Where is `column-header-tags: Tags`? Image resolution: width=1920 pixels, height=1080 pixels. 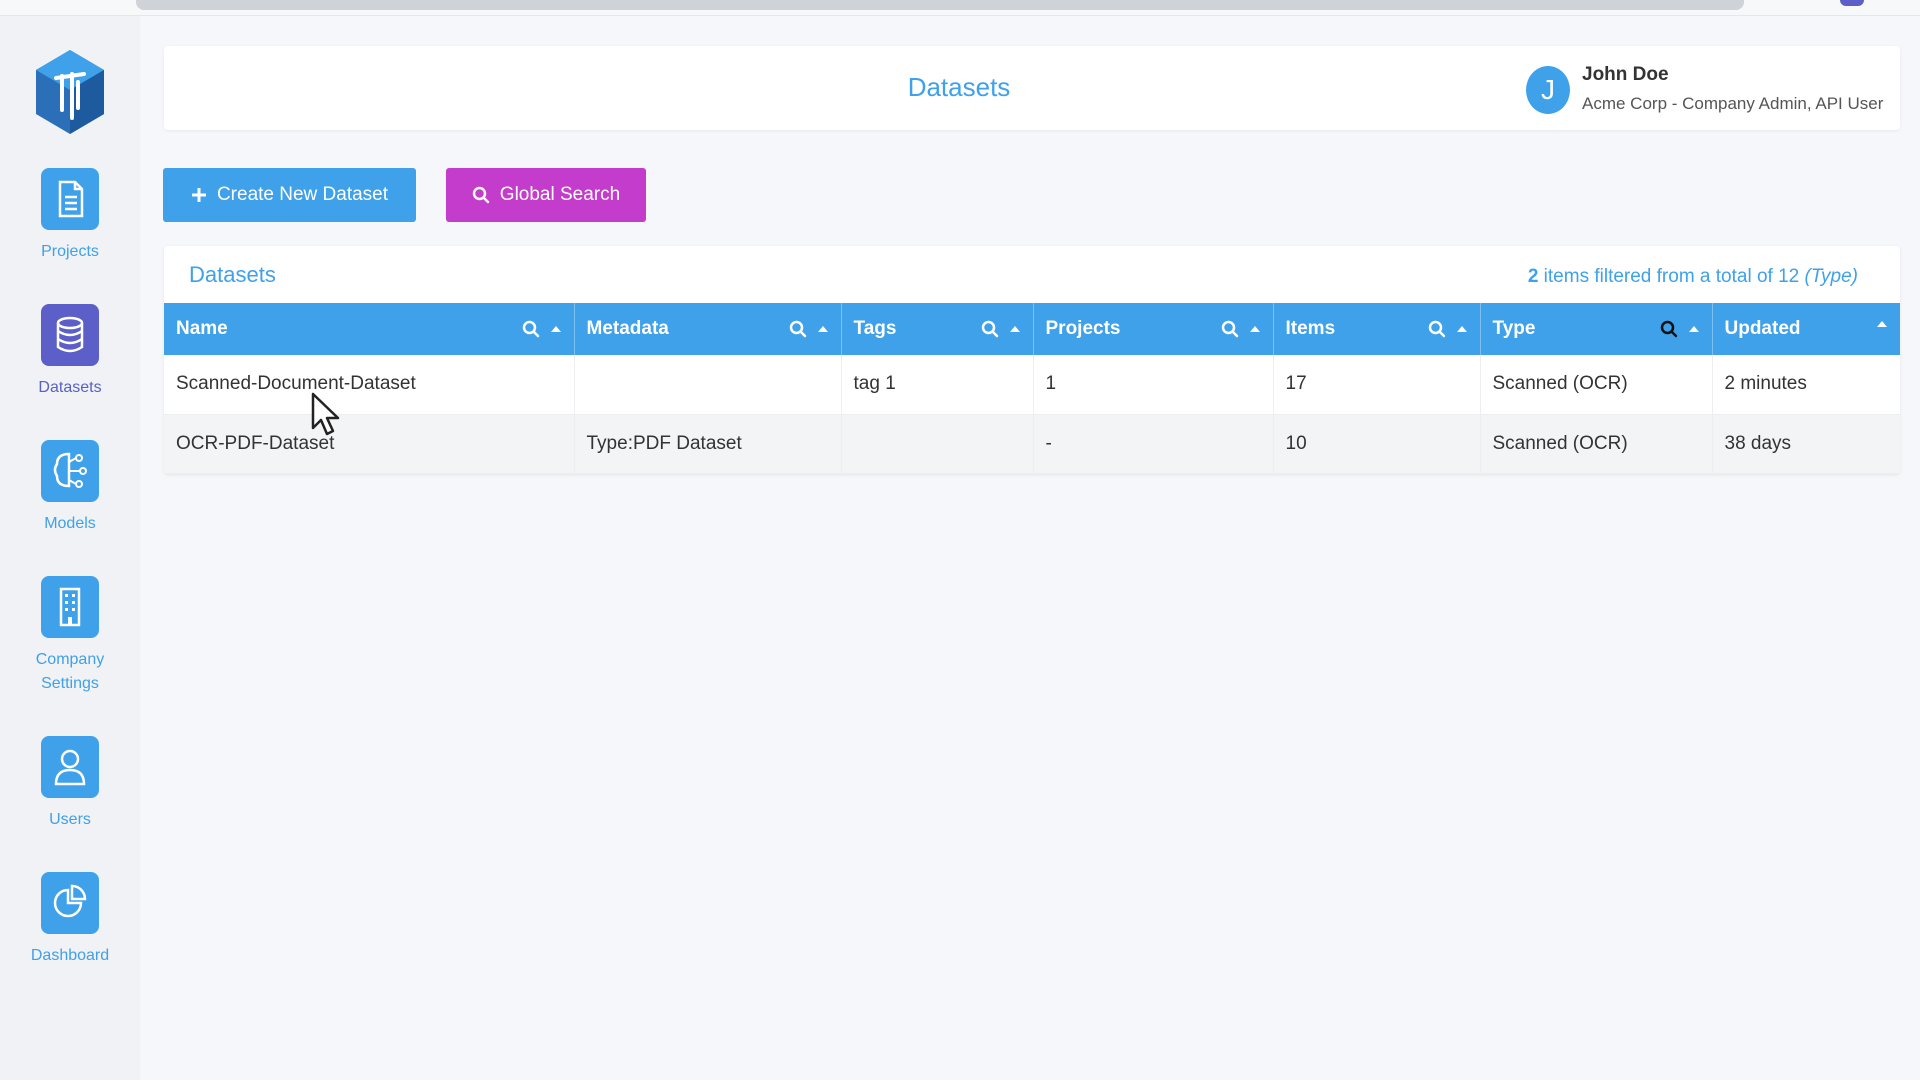
column-header-tags: Tags is located at coordinates (937, 329).